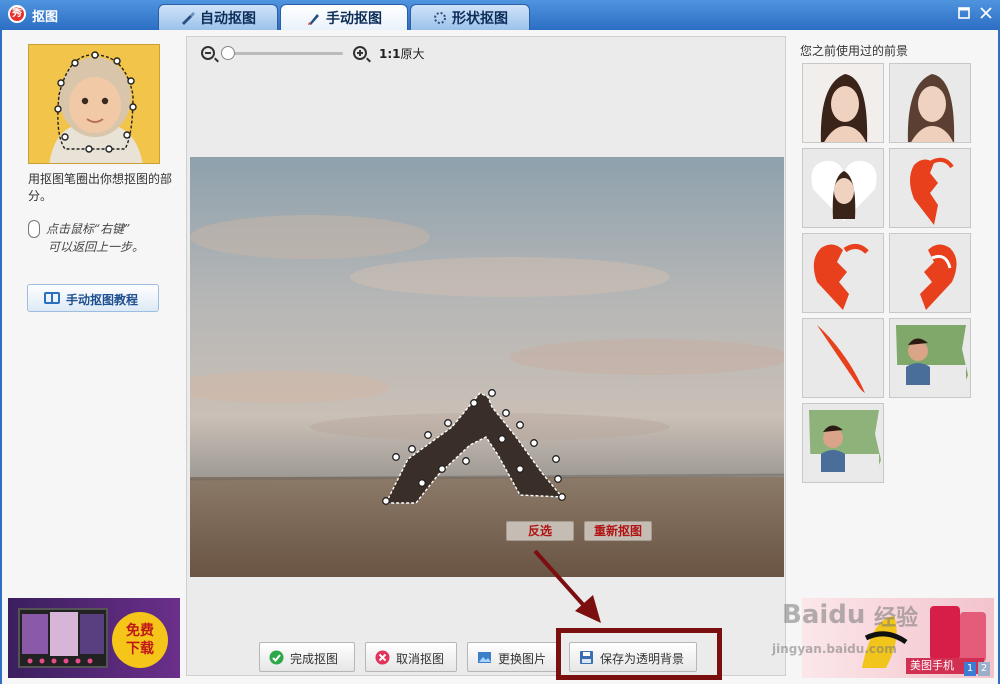 Image resolution: width=1000 pixels, height=684 pixels. I want to click on download-ad-banner: 免费 下载, so click(94, 638).